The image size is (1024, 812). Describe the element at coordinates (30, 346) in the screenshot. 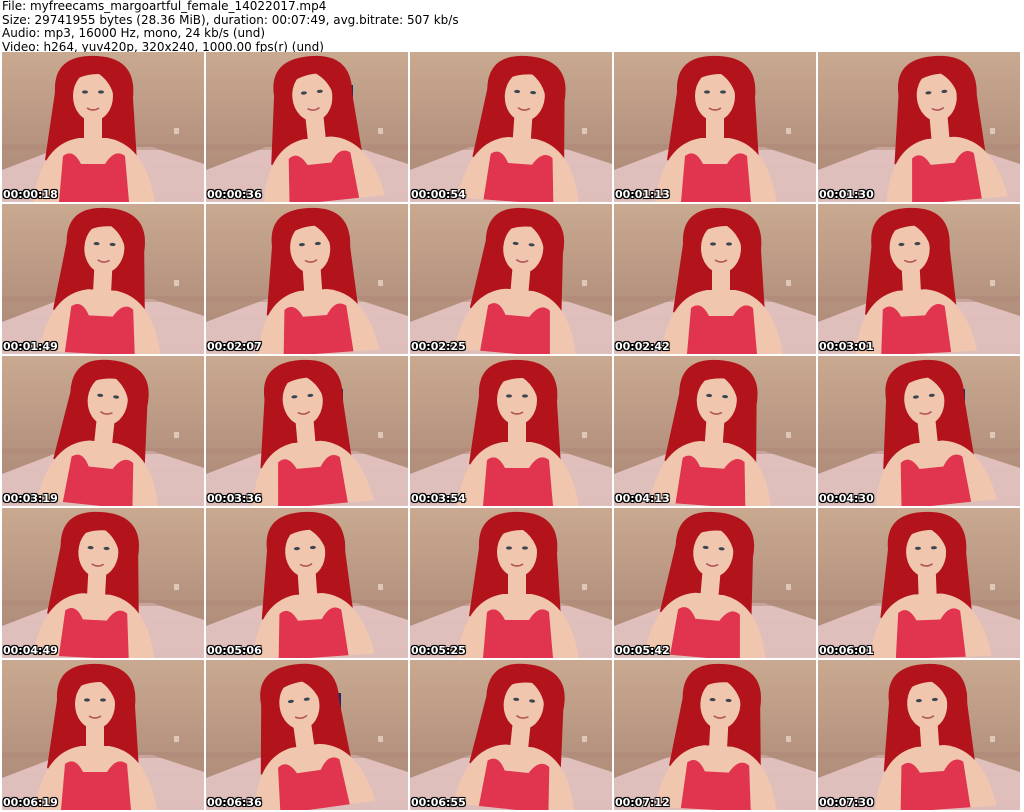

I see `thumbnail-timestamp: 00:01:49` at that location.